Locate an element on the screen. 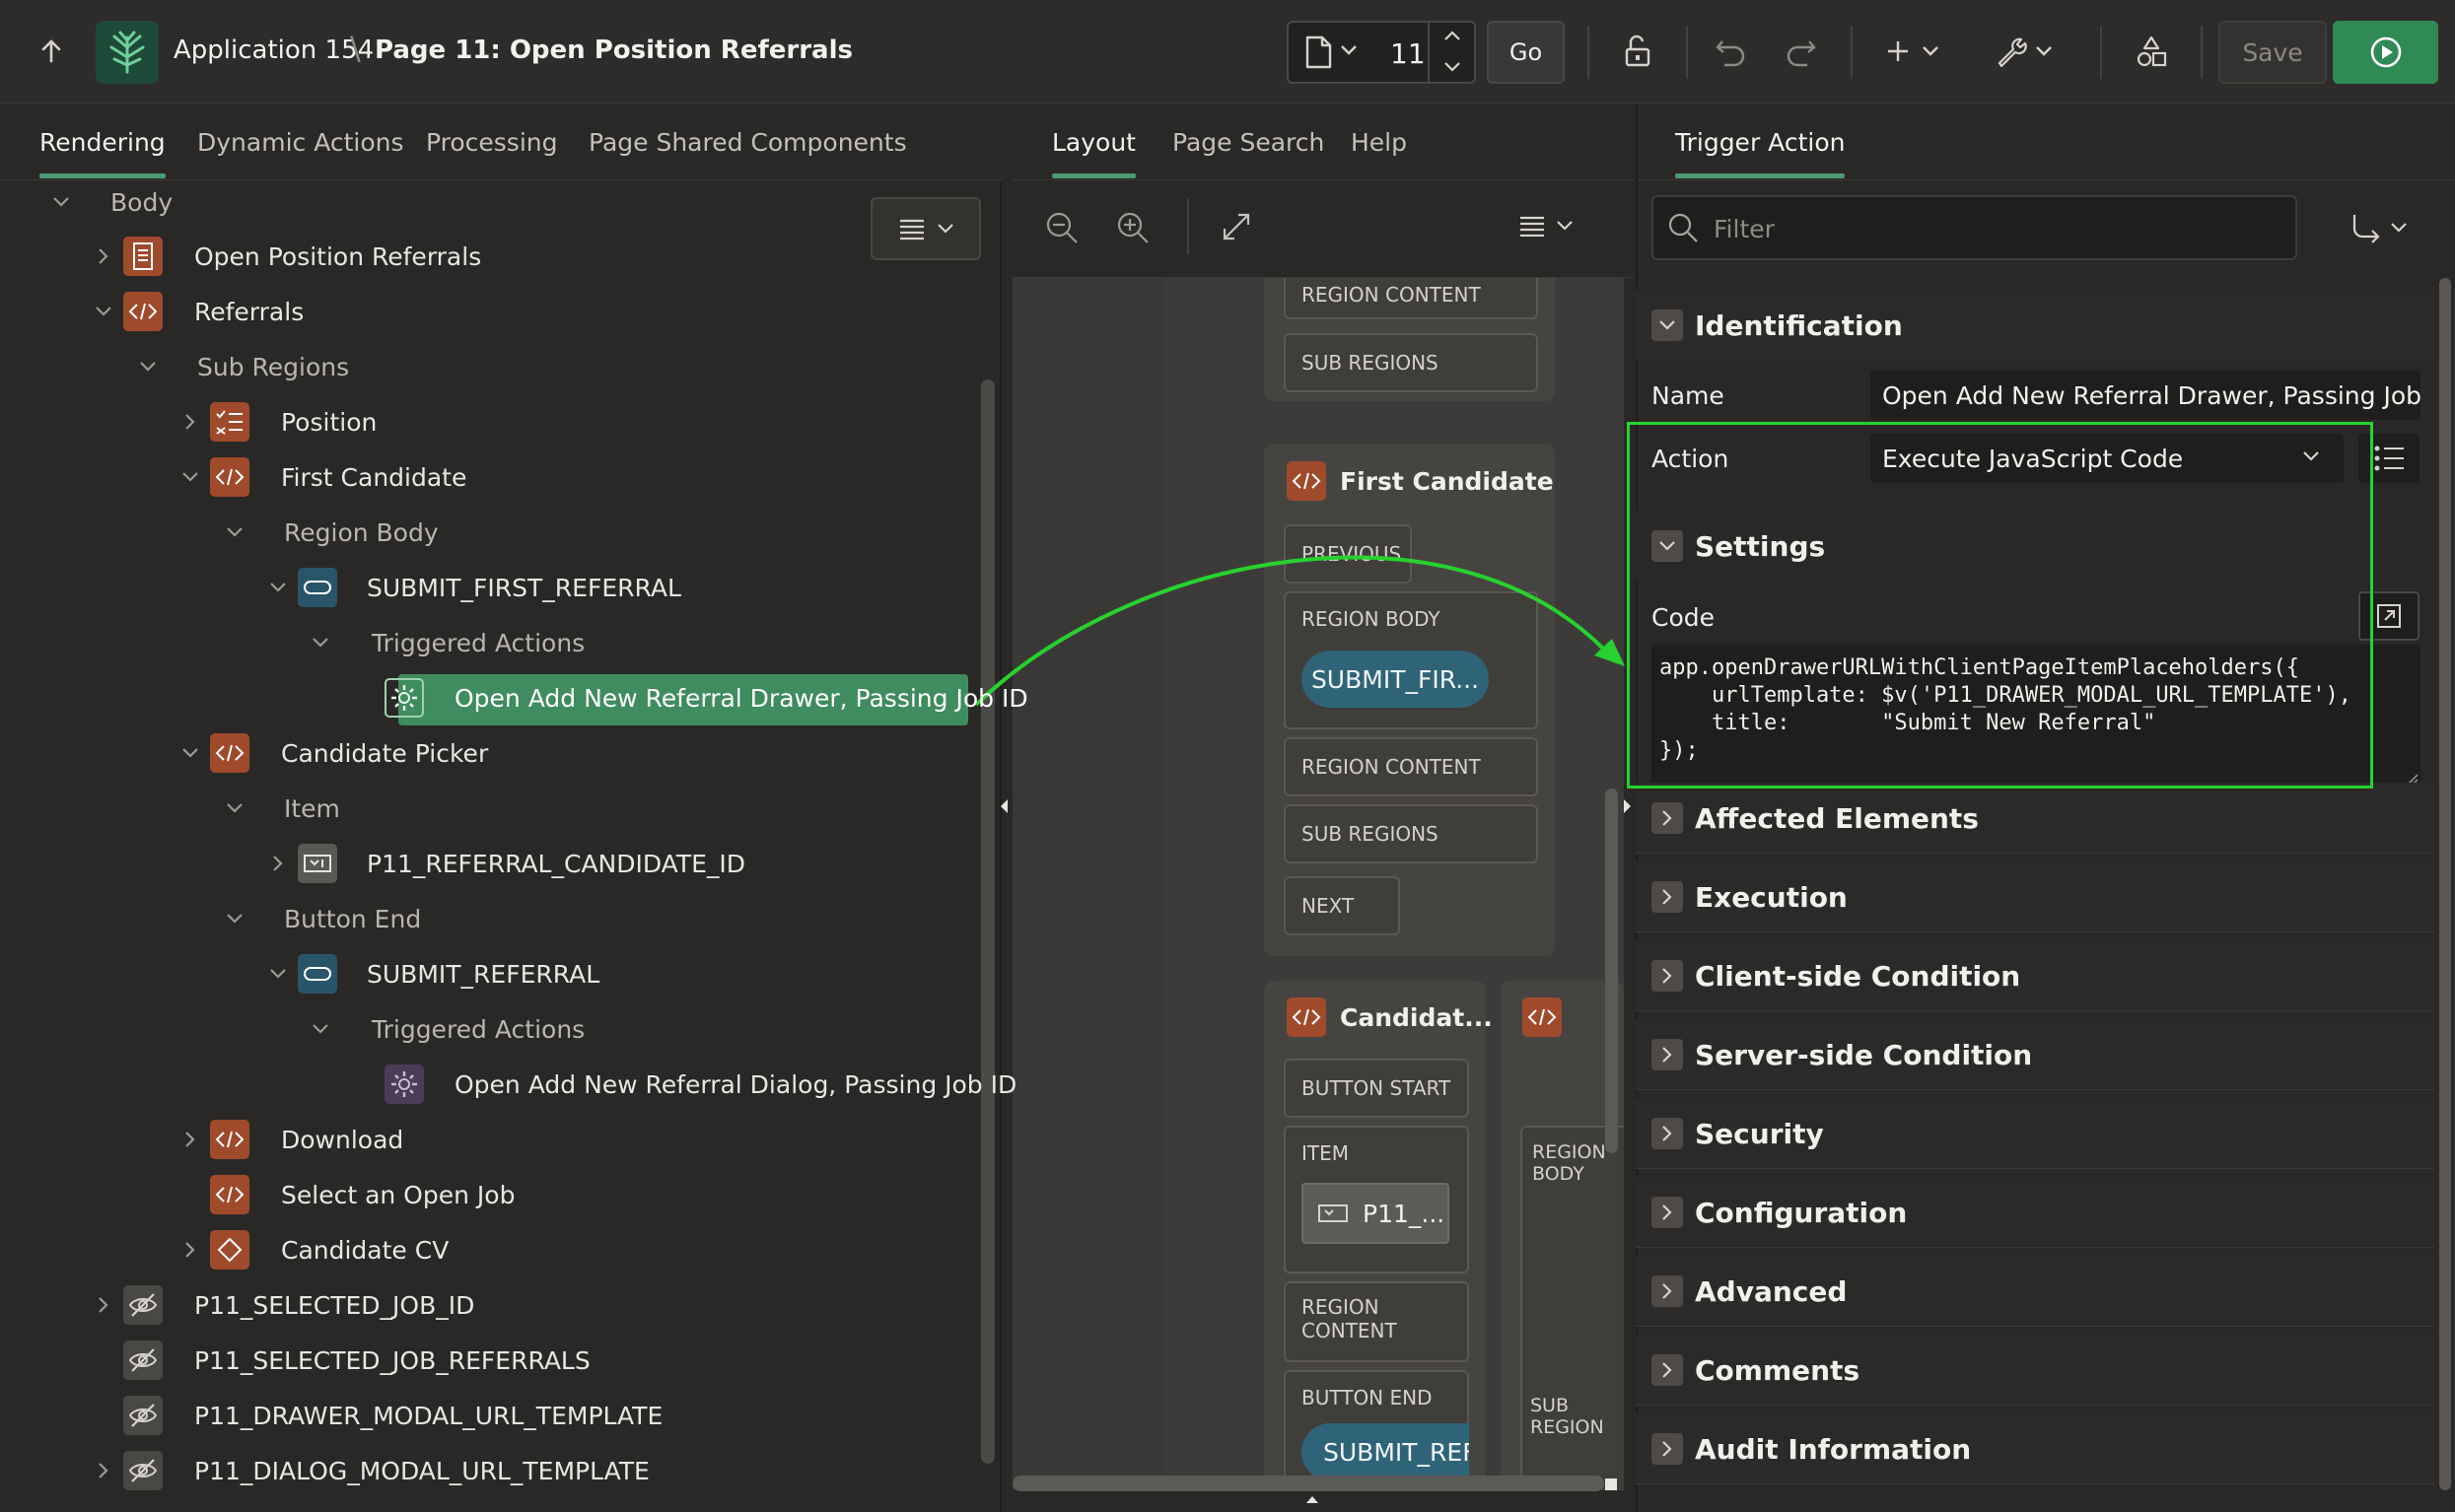  tree-node-label: P11_SELECTED_JOB_REFERRALS is located at coordinates (392, 1360).